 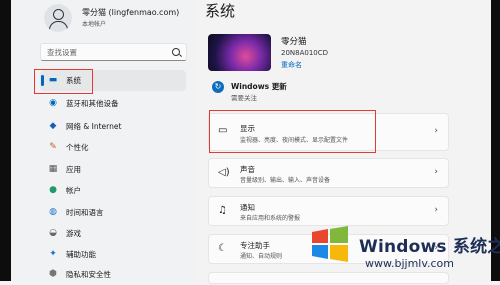 I want to click on windows-update-status: 需要关注, so click(x=244, y=98).